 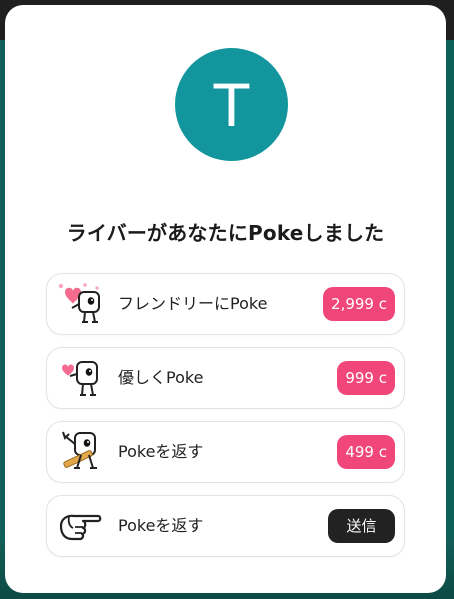 What do you see at coordinates (359, 304) in the screenshot?
I see `price-badge: 2,999 c` at bounding box center [359, 304].